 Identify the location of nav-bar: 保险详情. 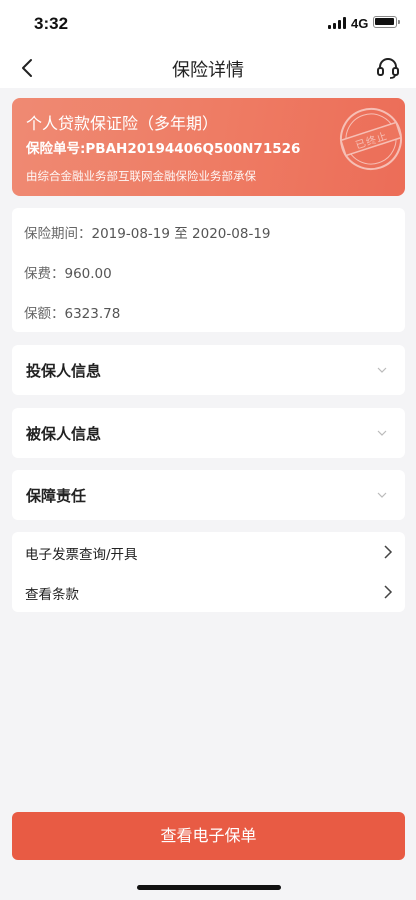
(208, 68).